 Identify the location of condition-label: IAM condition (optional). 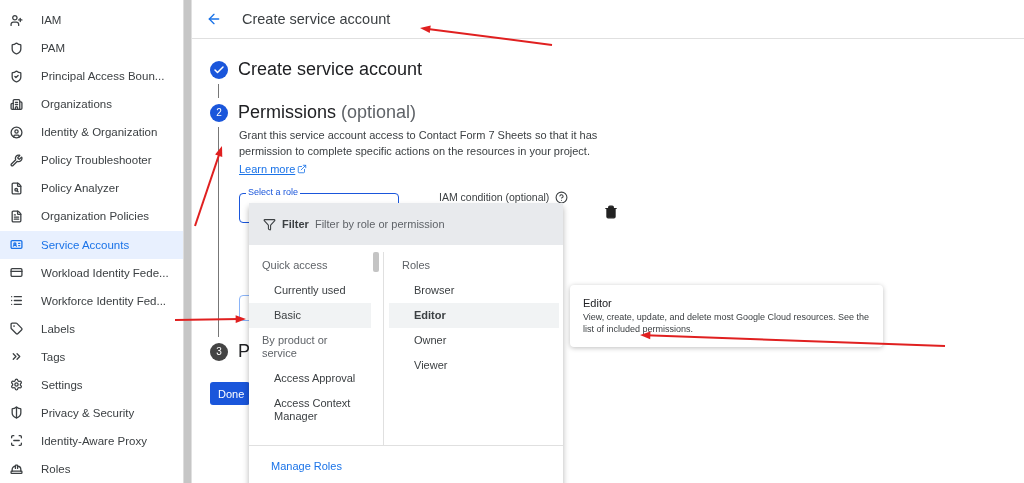
(494, 197).